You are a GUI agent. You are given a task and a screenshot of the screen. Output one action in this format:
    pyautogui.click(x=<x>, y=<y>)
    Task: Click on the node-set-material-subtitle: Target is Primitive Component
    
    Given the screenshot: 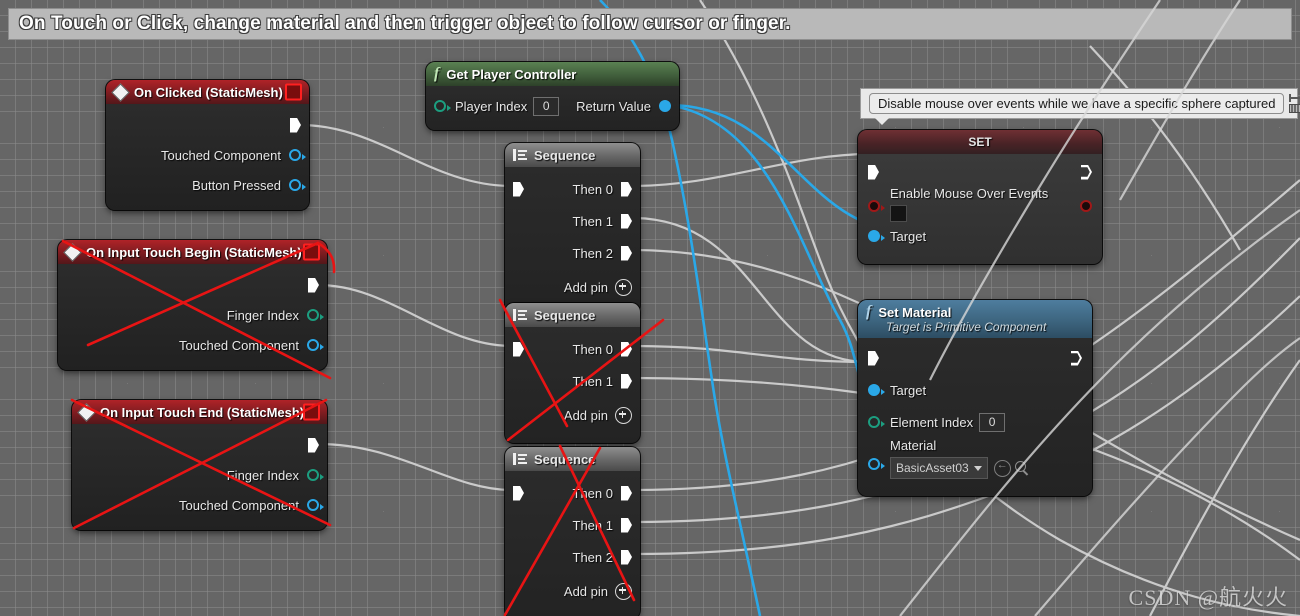 What is the action you would take?
    pyautogui.click(x=966, y=327)
    